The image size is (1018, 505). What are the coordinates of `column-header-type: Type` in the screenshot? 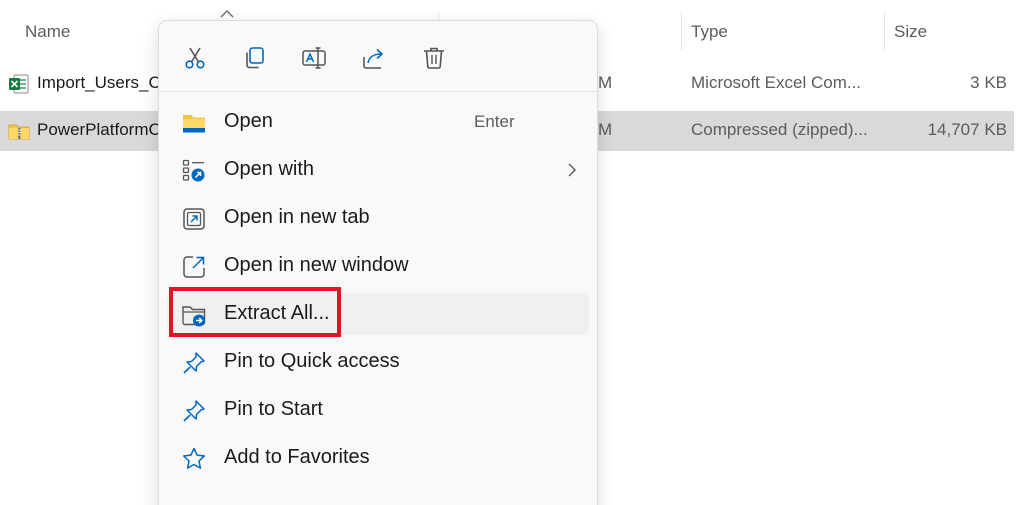 It's located at (709, 32).